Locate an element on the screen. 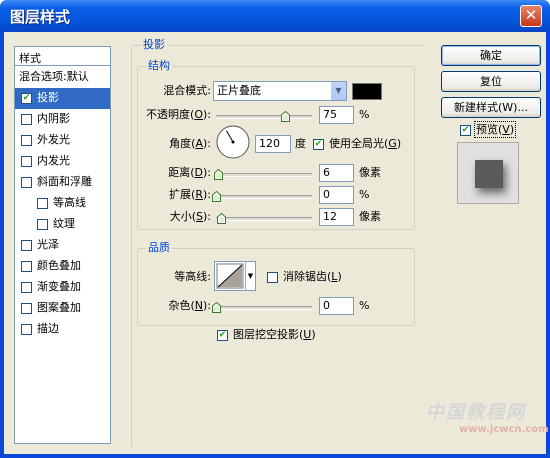  style-list-item: 描边 is located at coordinates (62, 329).